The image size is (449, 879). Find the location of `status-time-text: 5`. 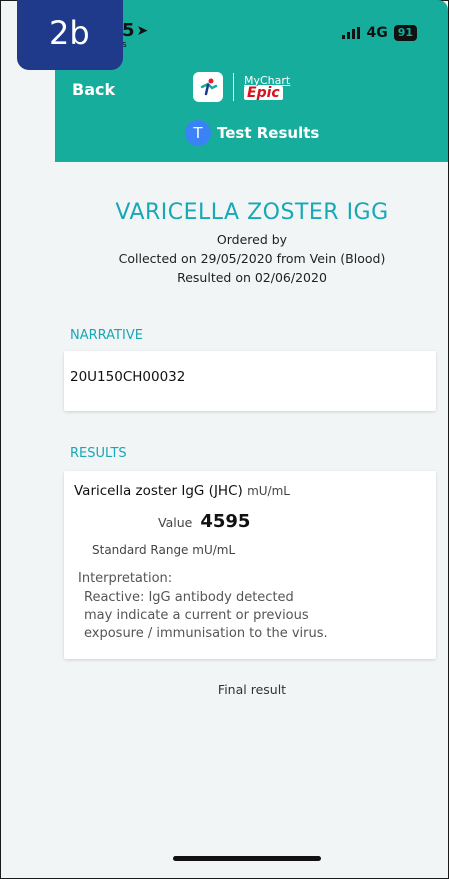

status-time-text: 5 is located at coordinates (128, 30).